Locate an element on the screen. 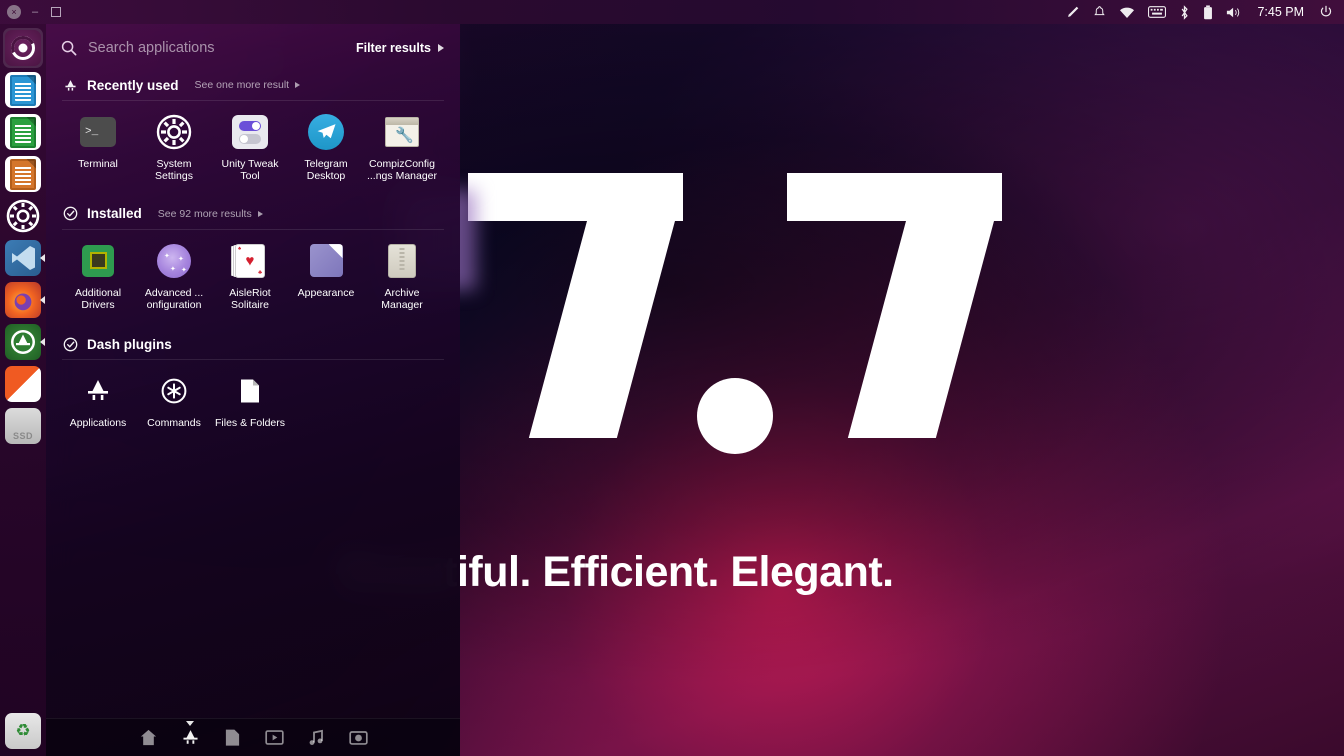 This screenshot has height=756, width=1344. app-tile-applications-plugin: Applications is located at coordinates (98, 400).